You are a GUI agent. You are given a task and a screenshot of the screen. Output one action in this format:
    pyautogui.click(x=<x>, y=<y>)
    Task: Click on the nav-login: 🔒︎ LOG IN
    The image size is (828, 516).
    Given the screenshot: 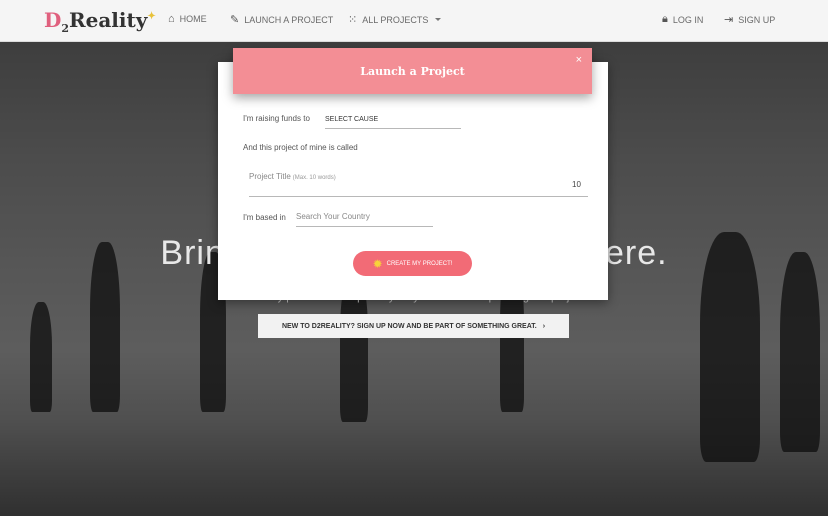 What is the action you would take?
    pyautogui.click(x=682, y=19)
    